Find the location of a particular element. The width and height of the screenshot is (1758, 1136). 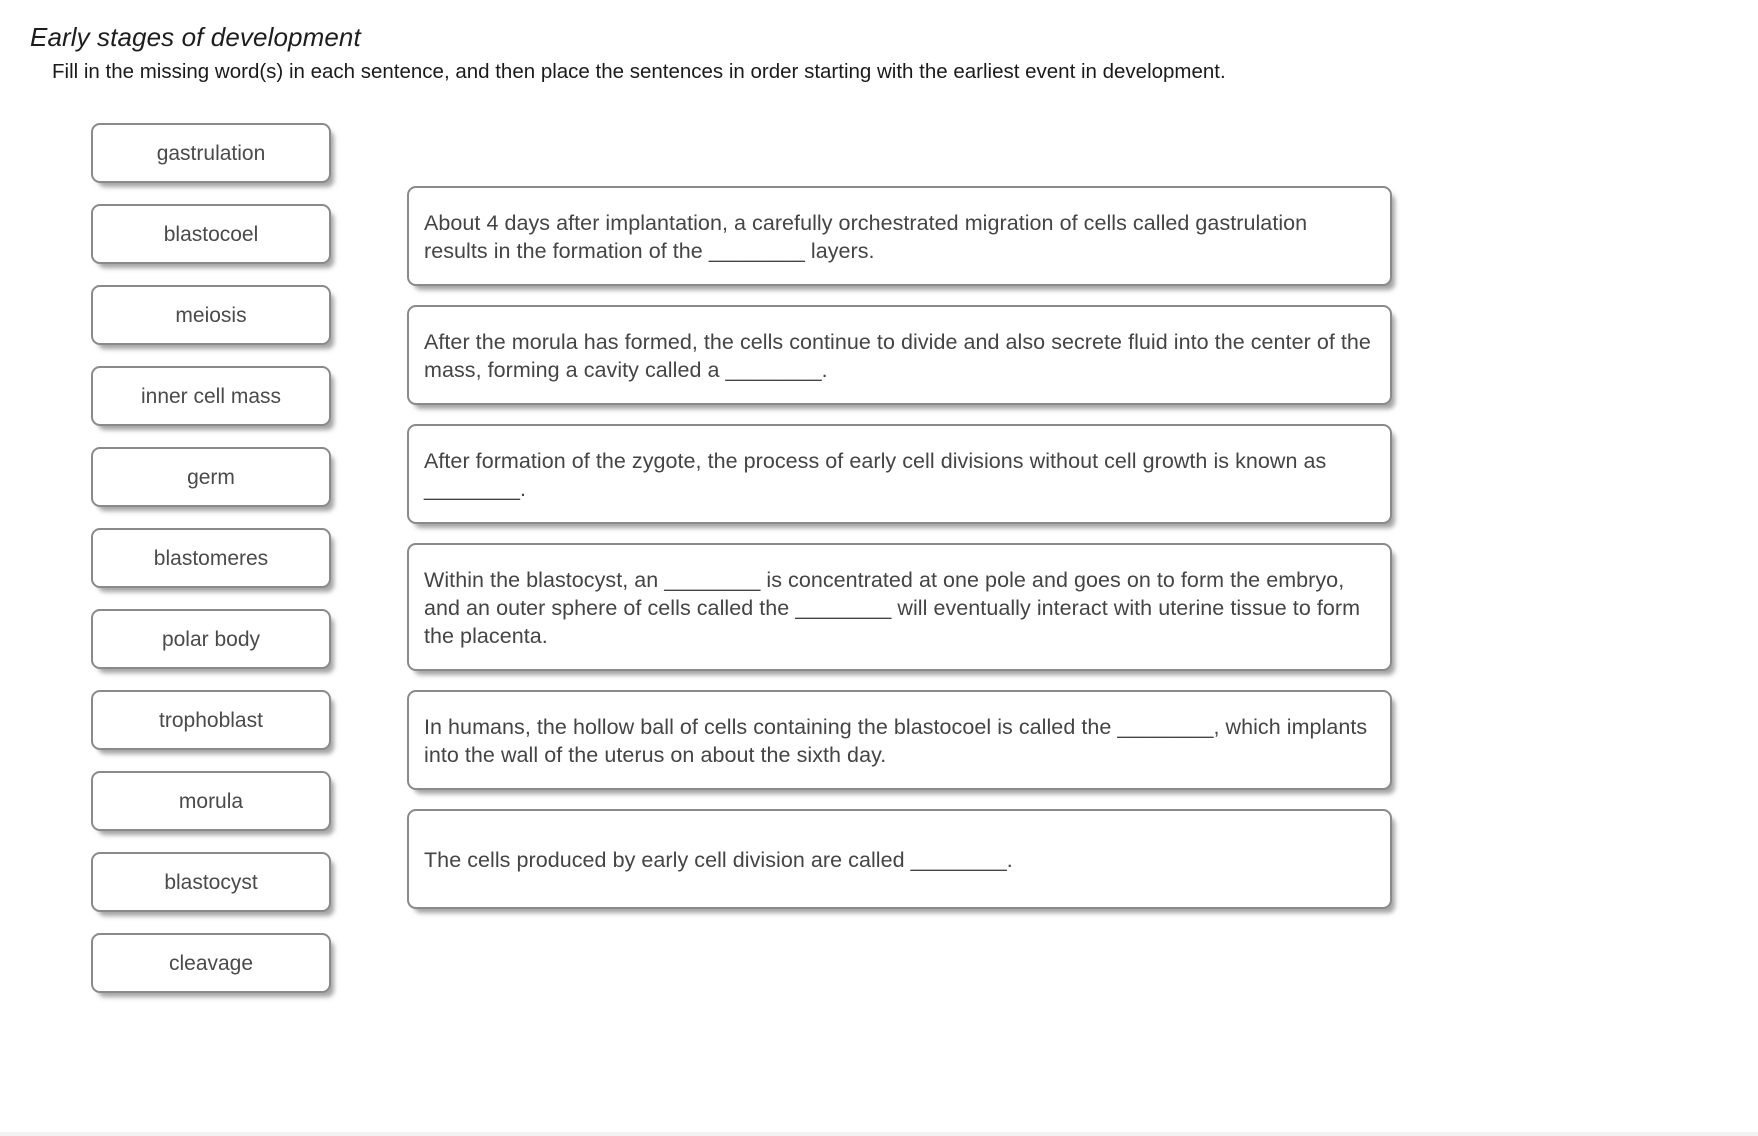

word-card: morula is located at coordinates (211, 801).